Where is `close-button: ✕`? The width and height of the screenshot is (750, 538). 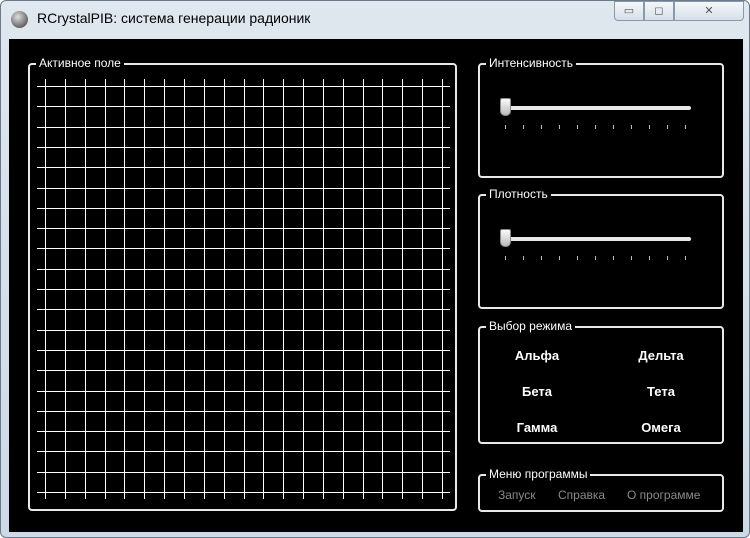
close-button: ✕ is located at coordinates (709, 11).